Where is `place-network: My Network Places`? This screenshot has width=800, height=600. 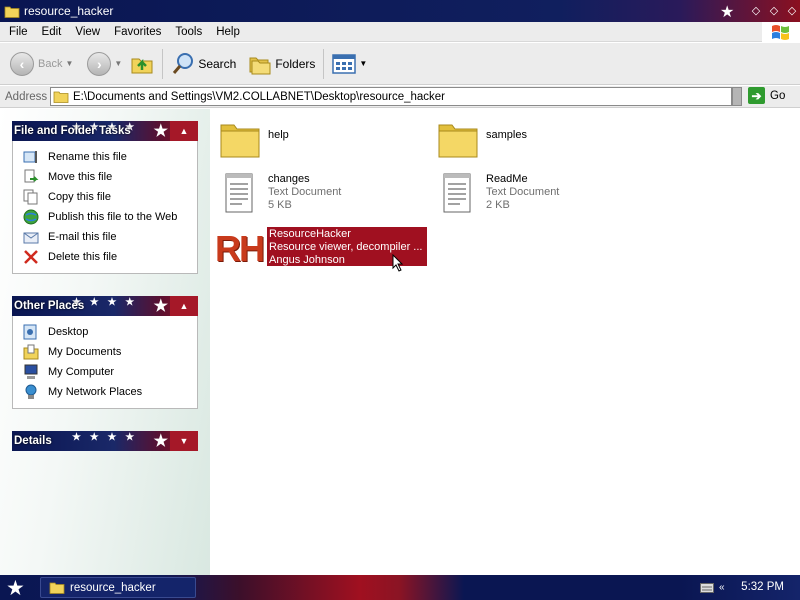 place-network: My Network Places is located at coordinates (110, 392).